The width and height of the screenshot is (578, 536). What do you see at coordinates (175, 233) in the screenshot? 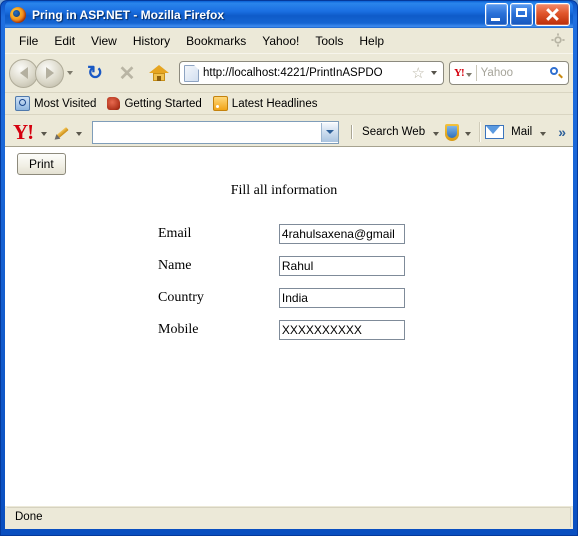
I see `email-label: Email` at bounding box center [175, 233].